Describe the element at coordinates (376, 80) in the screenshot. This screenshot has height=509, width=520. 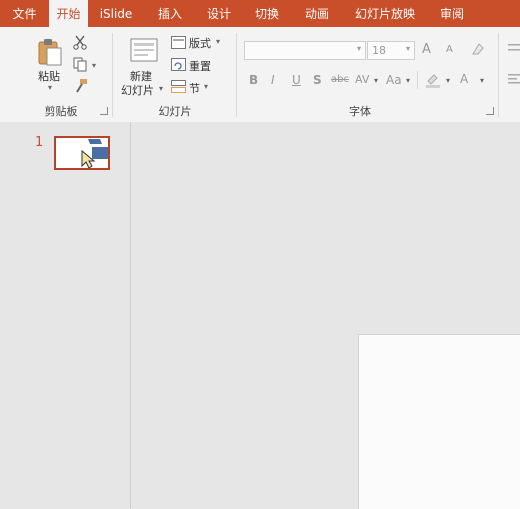
I see `char-spacing-dropdown-icon: ▾` at that location.